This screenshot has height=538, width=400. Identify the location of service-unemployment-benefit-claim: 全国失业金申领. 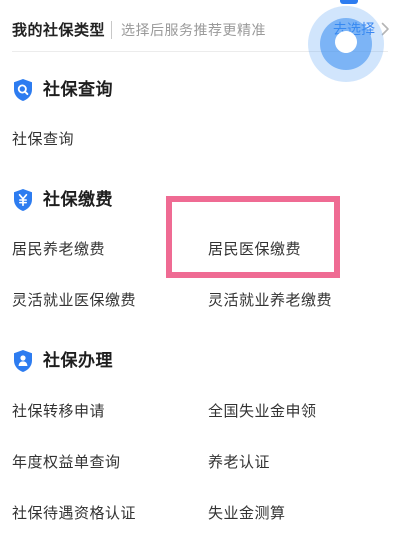
(262, 411).